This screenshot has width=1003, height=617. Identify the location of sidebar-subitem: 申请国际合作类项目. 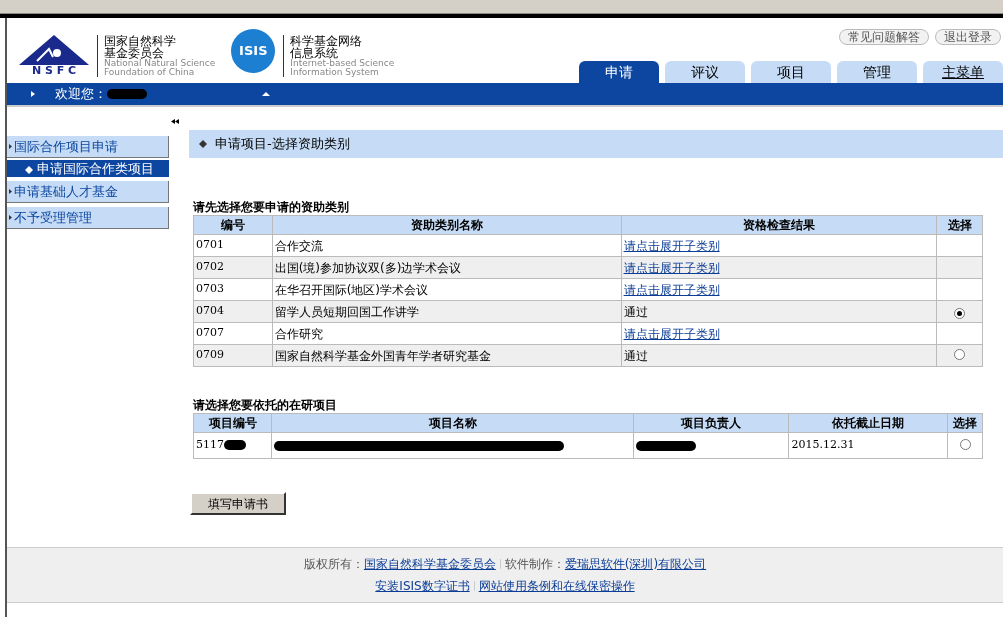
(88, 168).